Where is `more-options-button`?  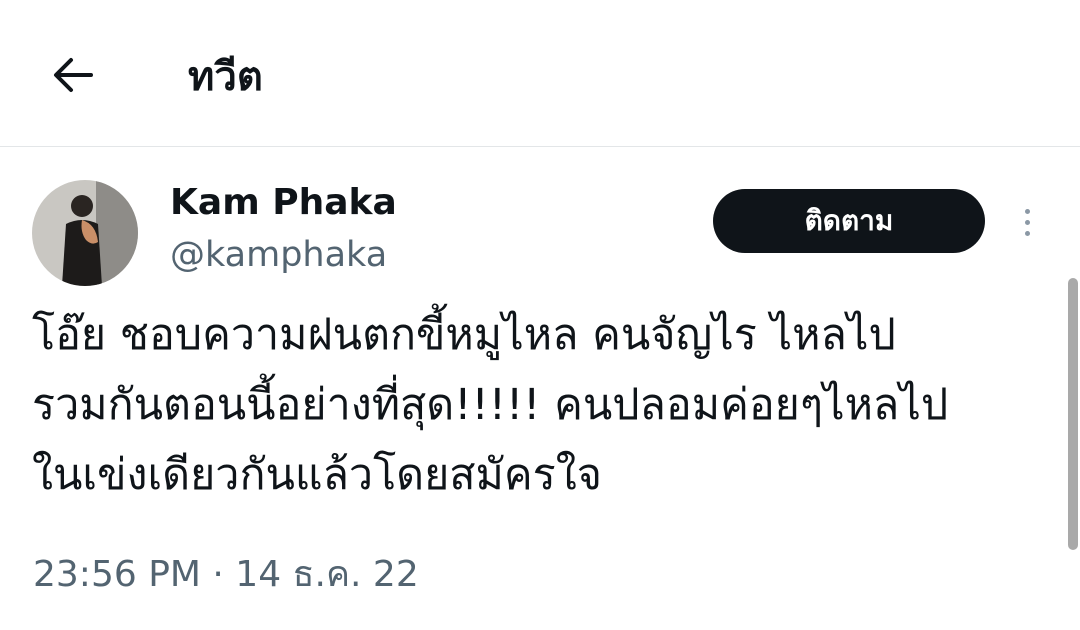
more-options-button is located at coordinates (1027, 222).